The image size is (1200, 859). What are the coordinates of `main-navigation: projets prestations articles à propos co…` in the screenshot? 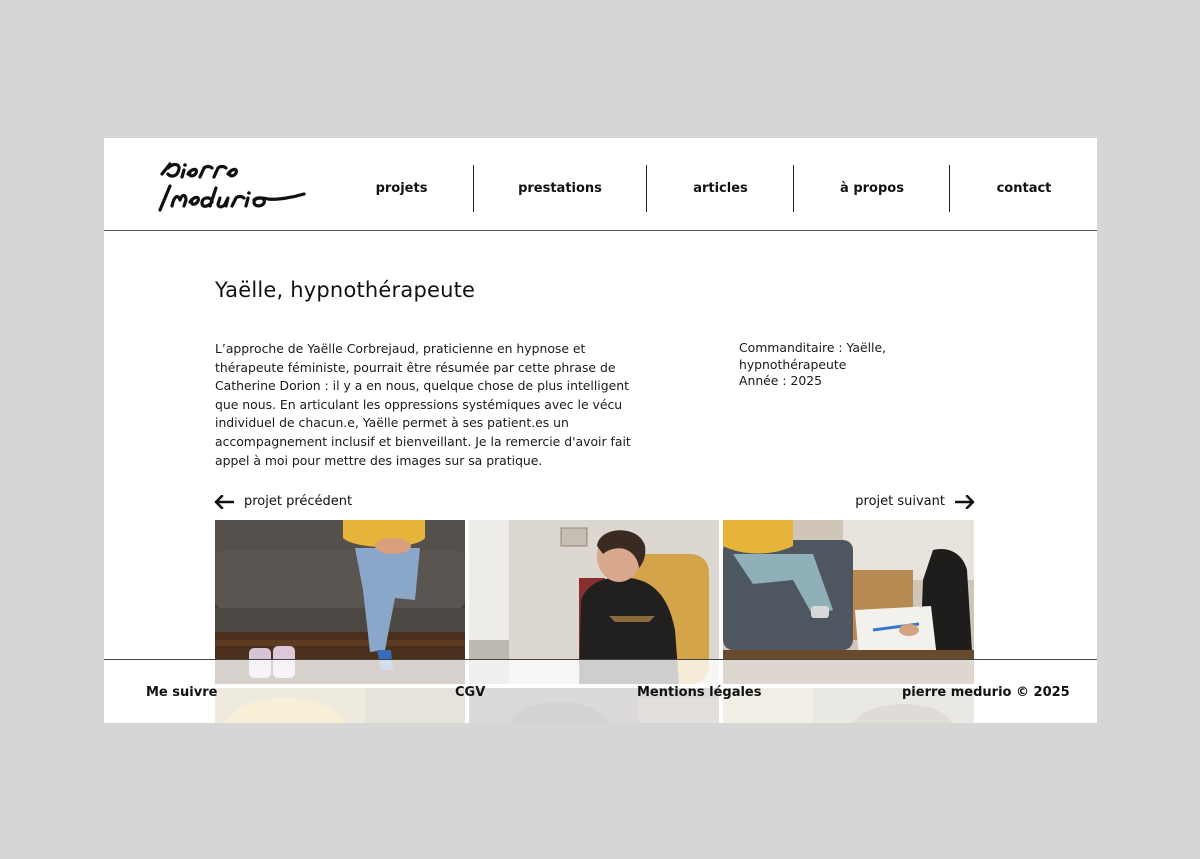 It's located at (600, 189).